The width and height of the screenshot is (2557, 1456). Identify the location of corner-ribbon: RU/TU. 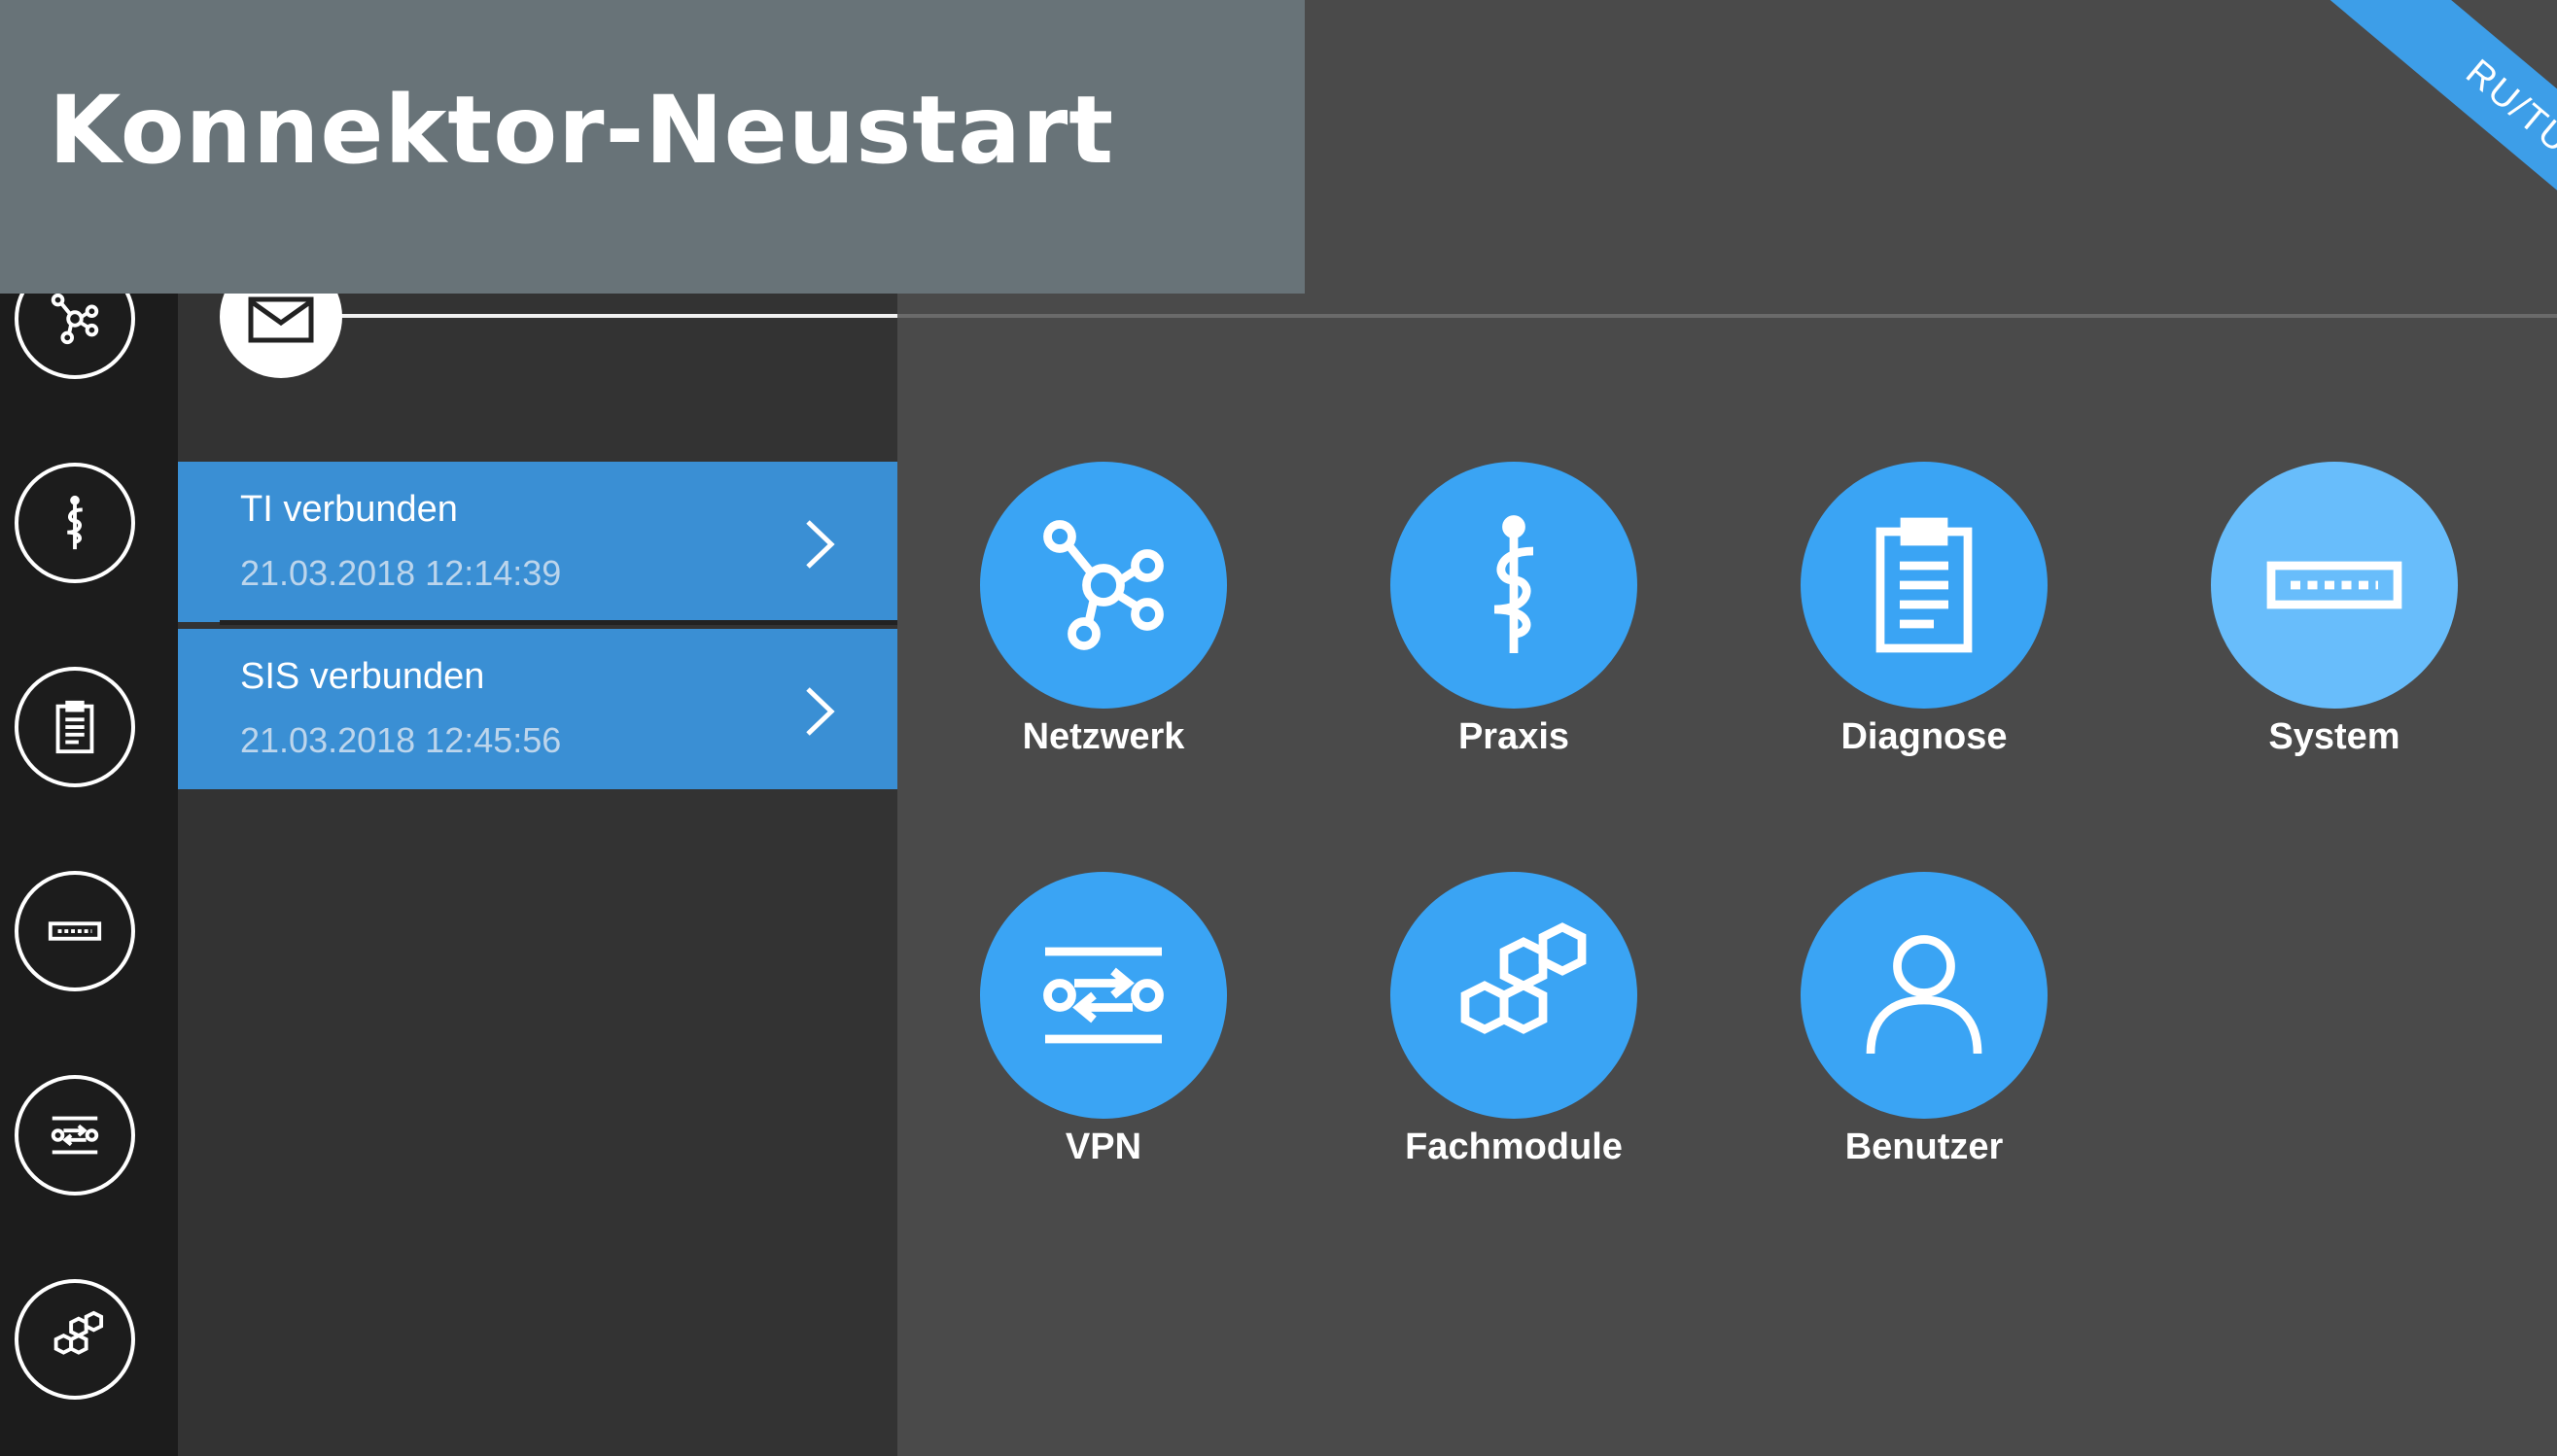
(2411, 126).